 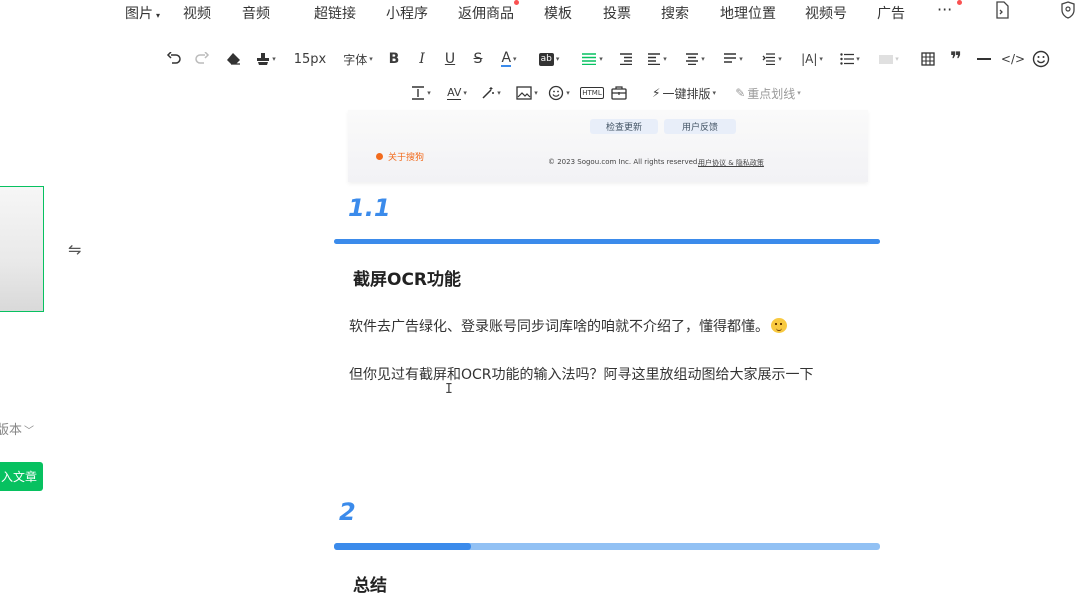 I want to click on menu-rebate-badge, so click(x=516, y=2).